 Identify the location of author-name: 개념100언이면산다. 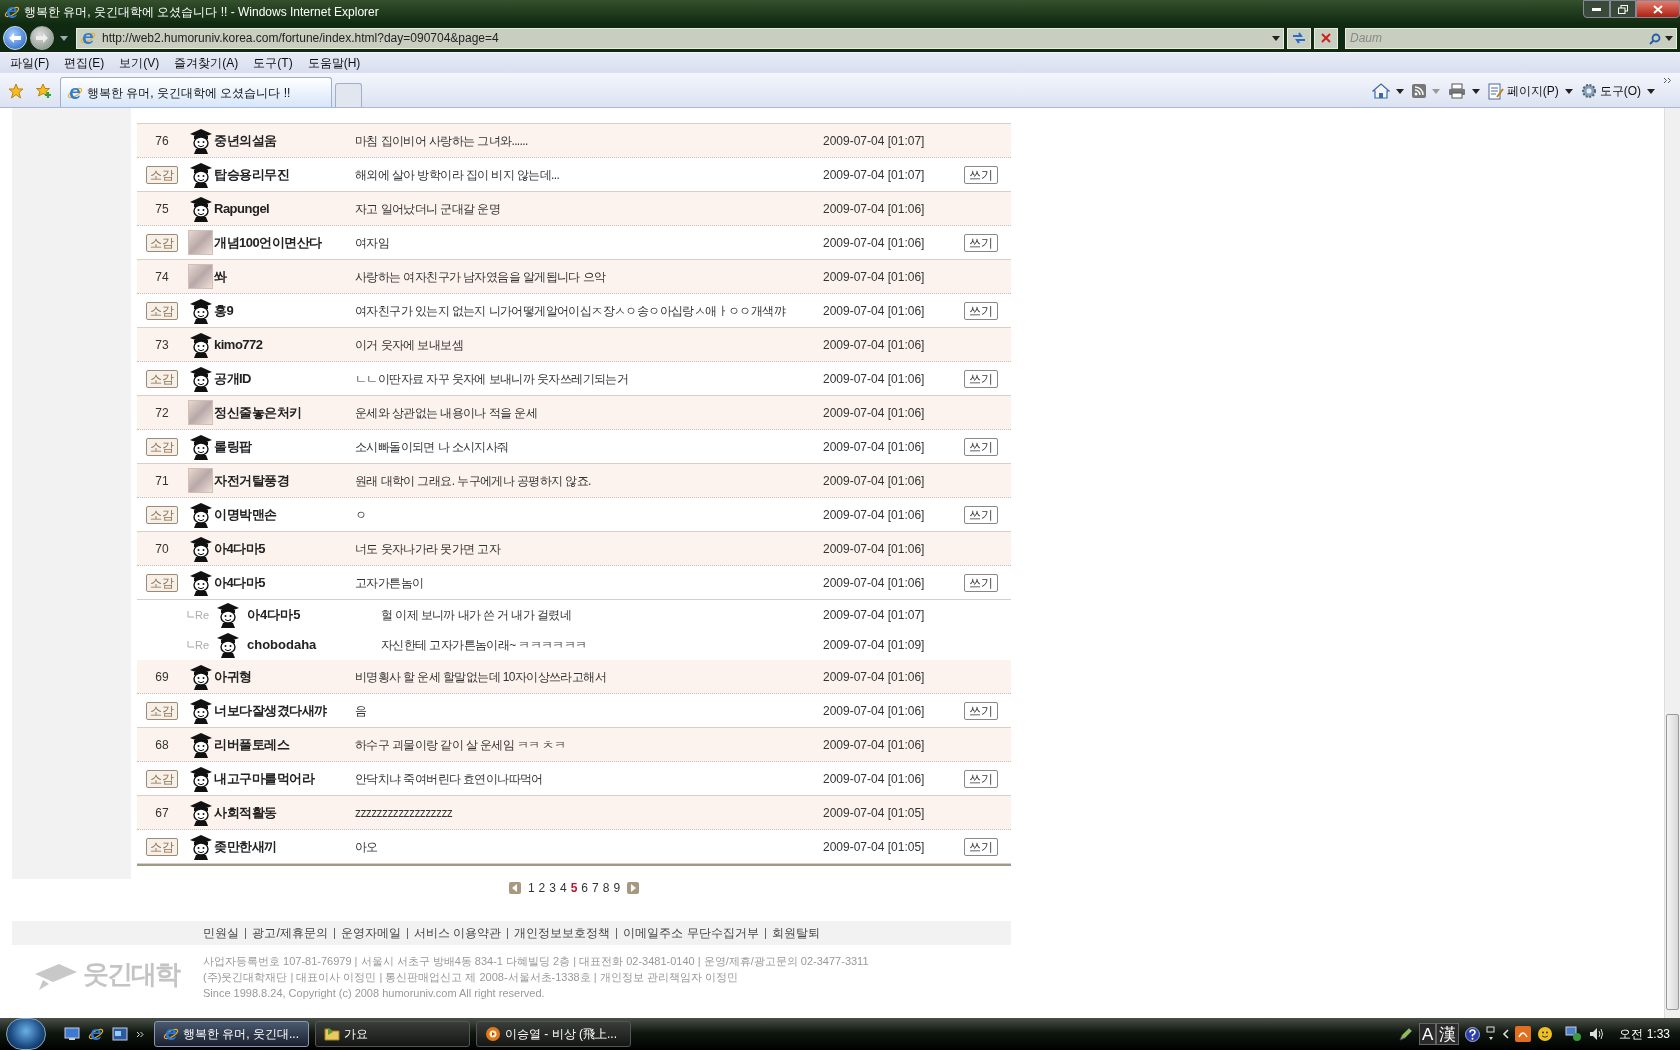
(284, 242).